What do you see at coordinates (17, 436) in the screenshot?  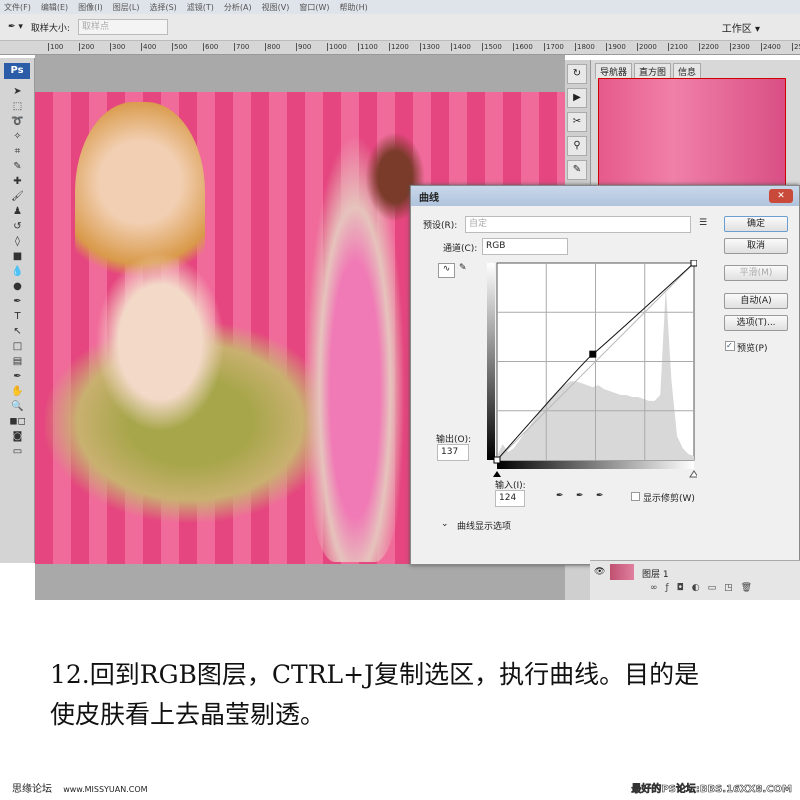 I see `quick-mask-icon: ◙` at bounding box center [17, 436].